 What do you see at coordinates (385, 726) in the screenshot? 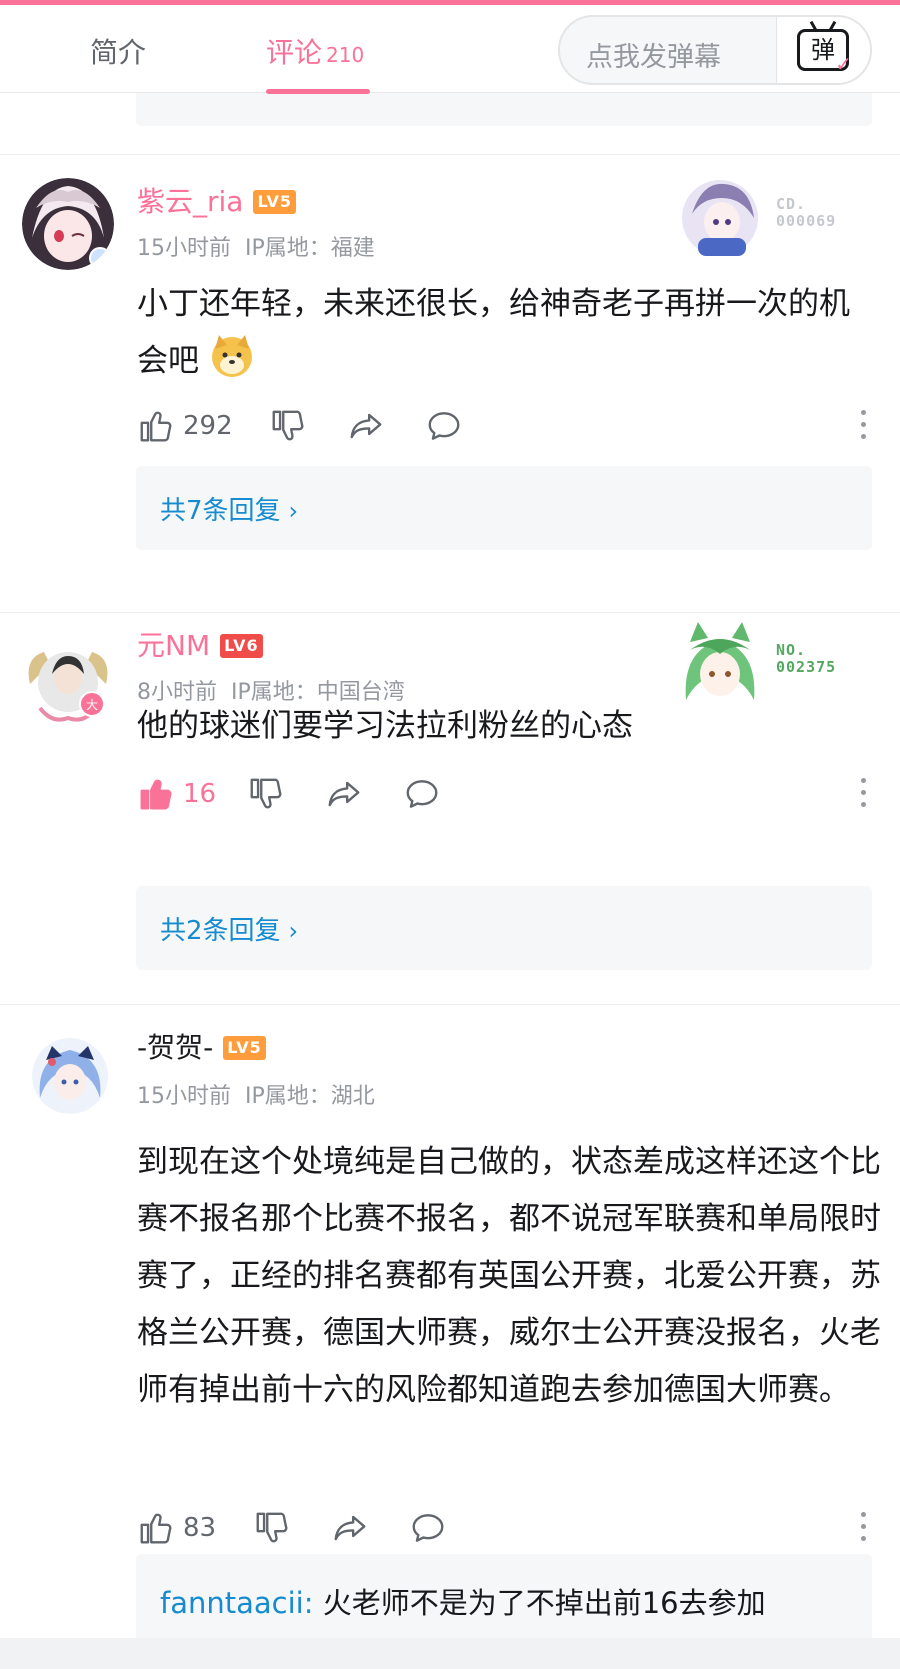
I see `comment-text: 他的球迷们要学习法拉利粉丝的心态` at bounding box center [385, 726].